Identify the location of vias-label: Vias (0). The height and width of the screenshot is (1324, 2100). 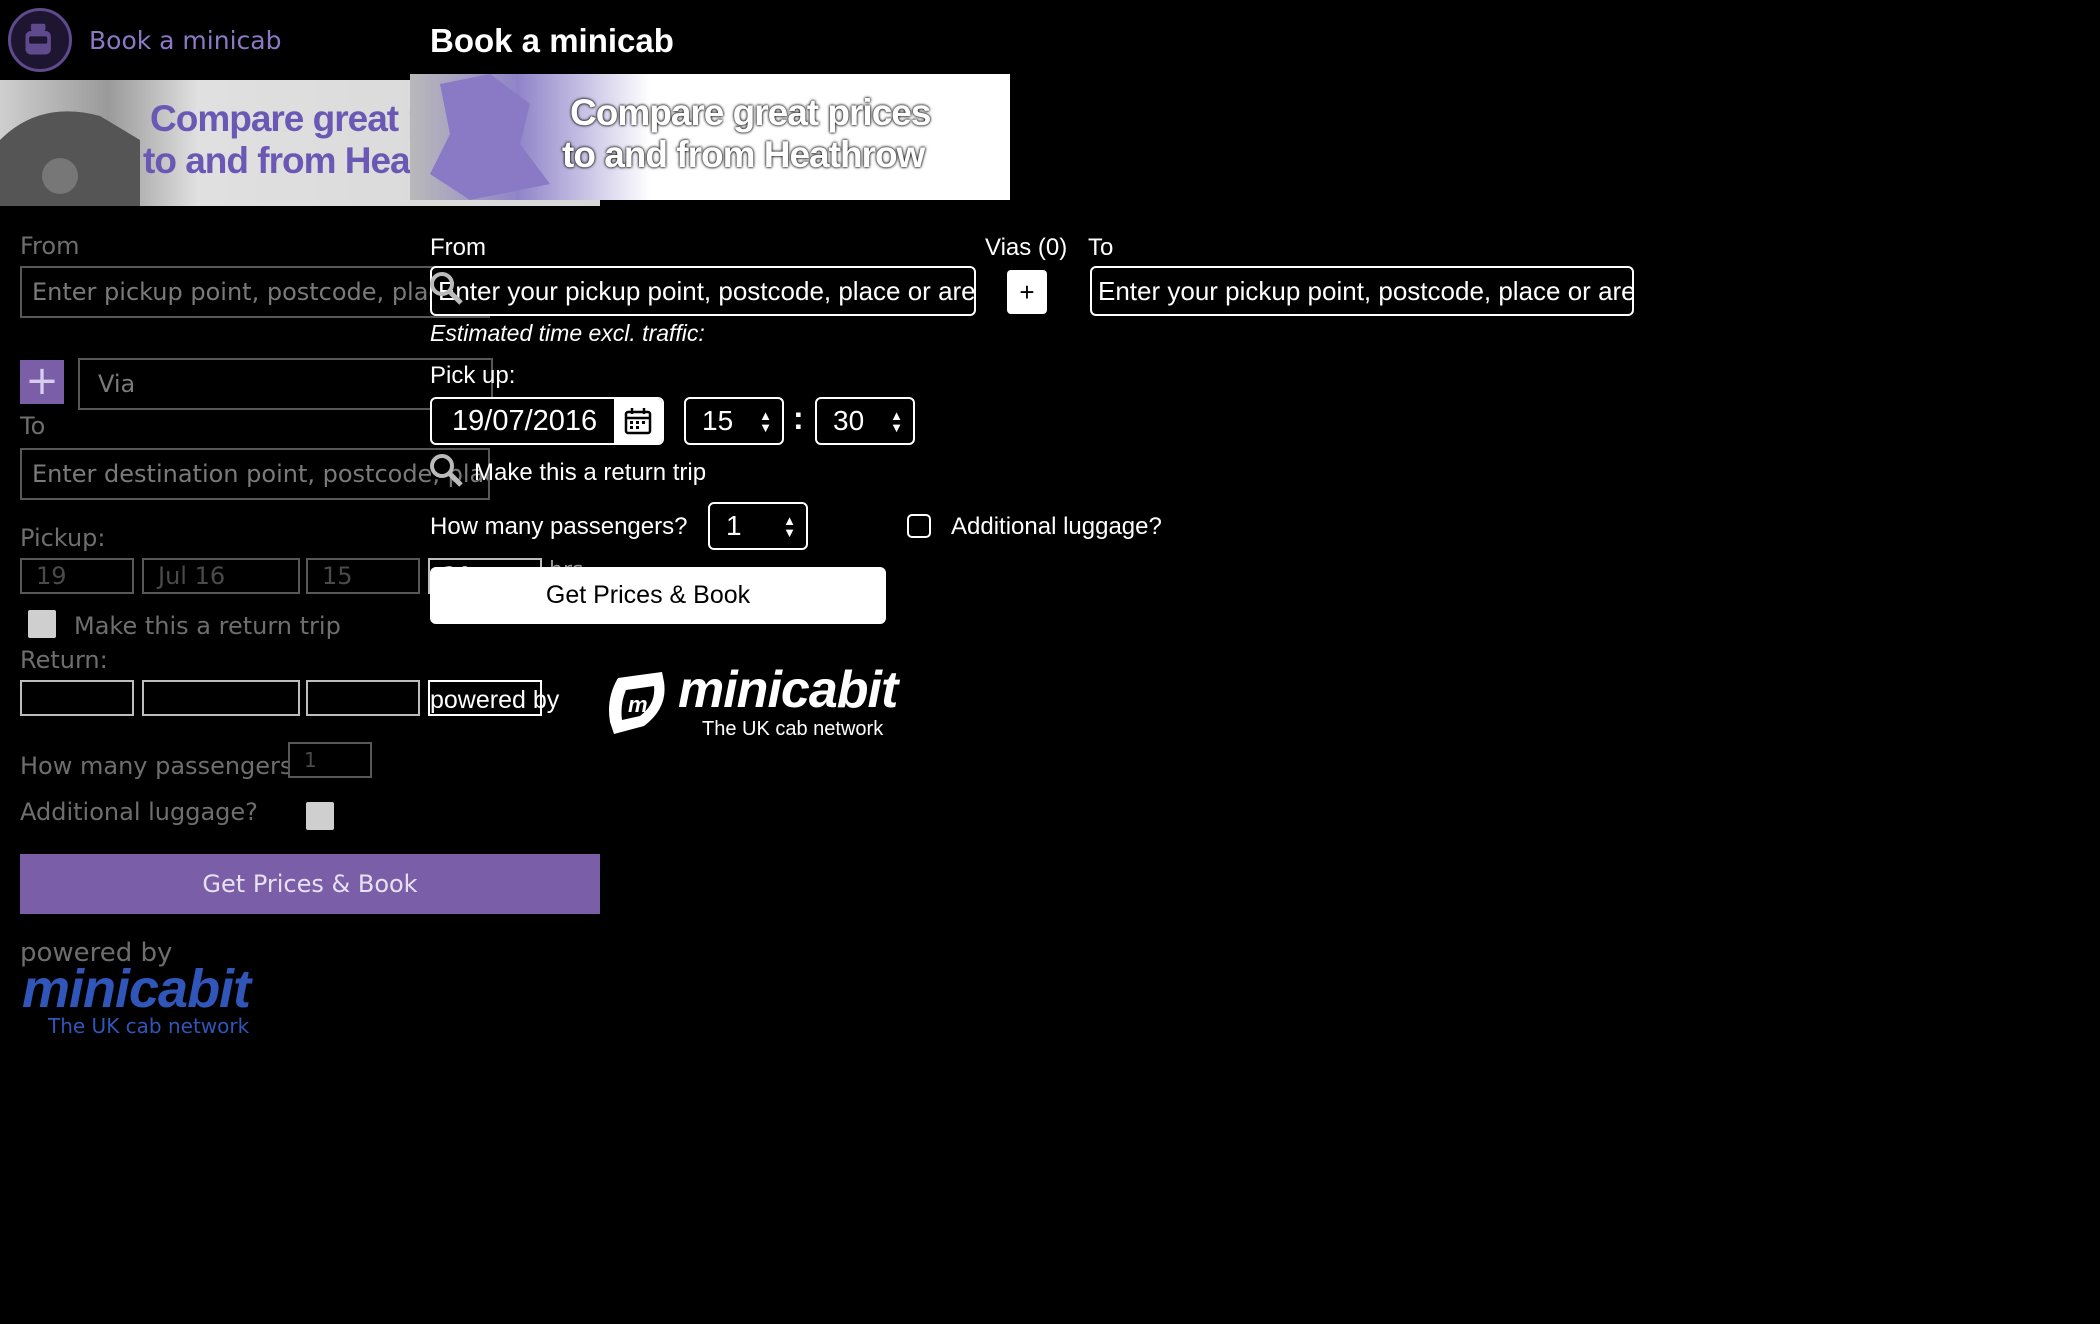
(1026, 247).